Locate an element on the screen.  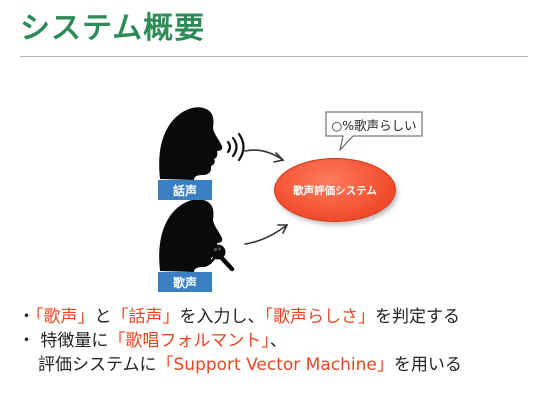
arrow-singing-to-system is located at coordinates (266, 234).